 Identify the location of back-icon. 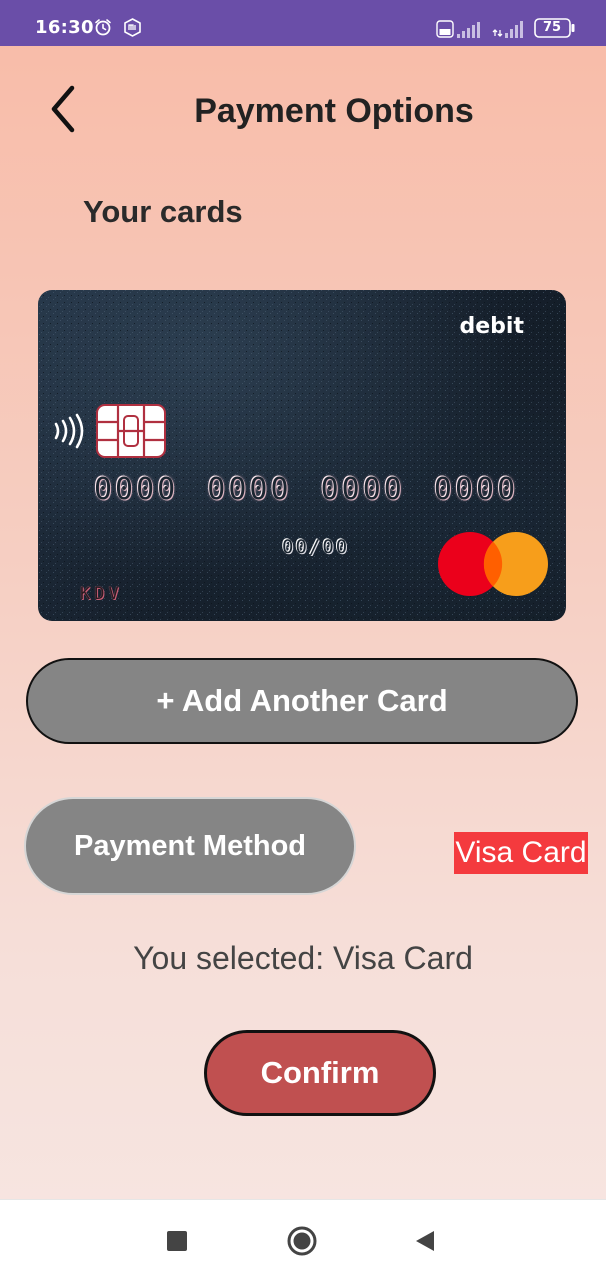
(425, 1241).